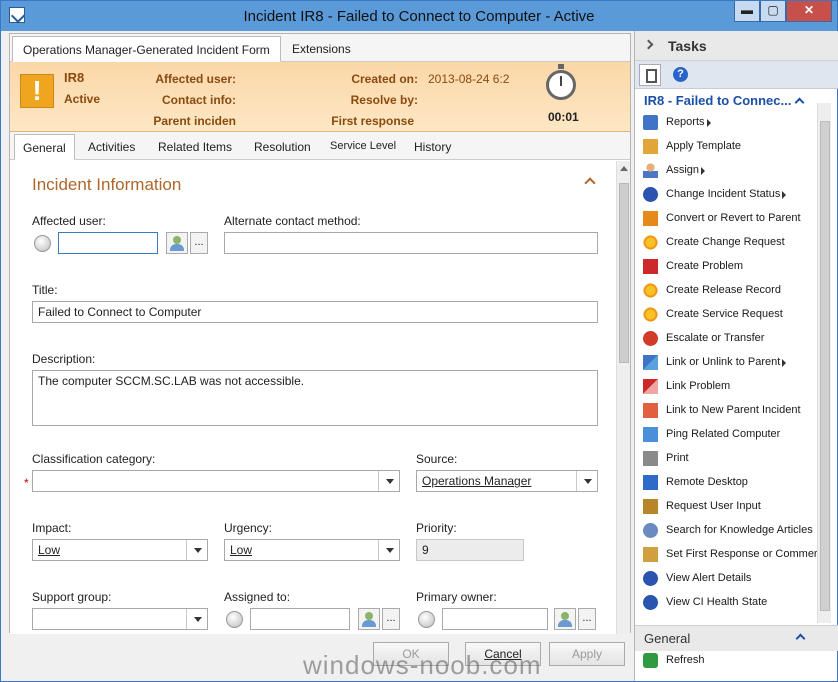 This screenshot has width=838, height=682. Describe the element at coordinates (731, 661) in the screenshot. I see `task-refresh: Refresh` at that location.